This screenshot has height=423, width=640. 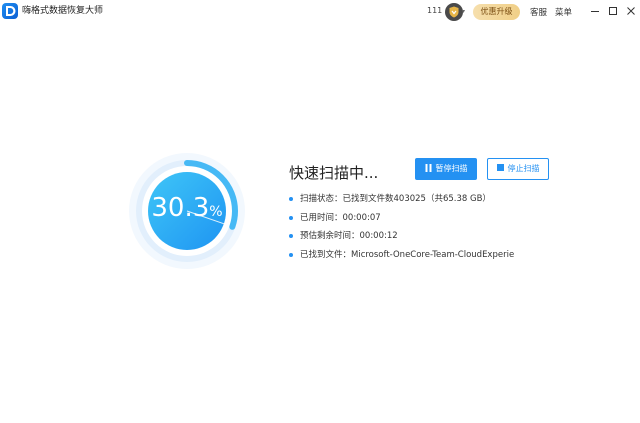 What do you see at coordinates (340, 217) in the screenshot?
I see `elapsed-time-text: 已用时间：00:00:07` at bounding box center [340, 217].